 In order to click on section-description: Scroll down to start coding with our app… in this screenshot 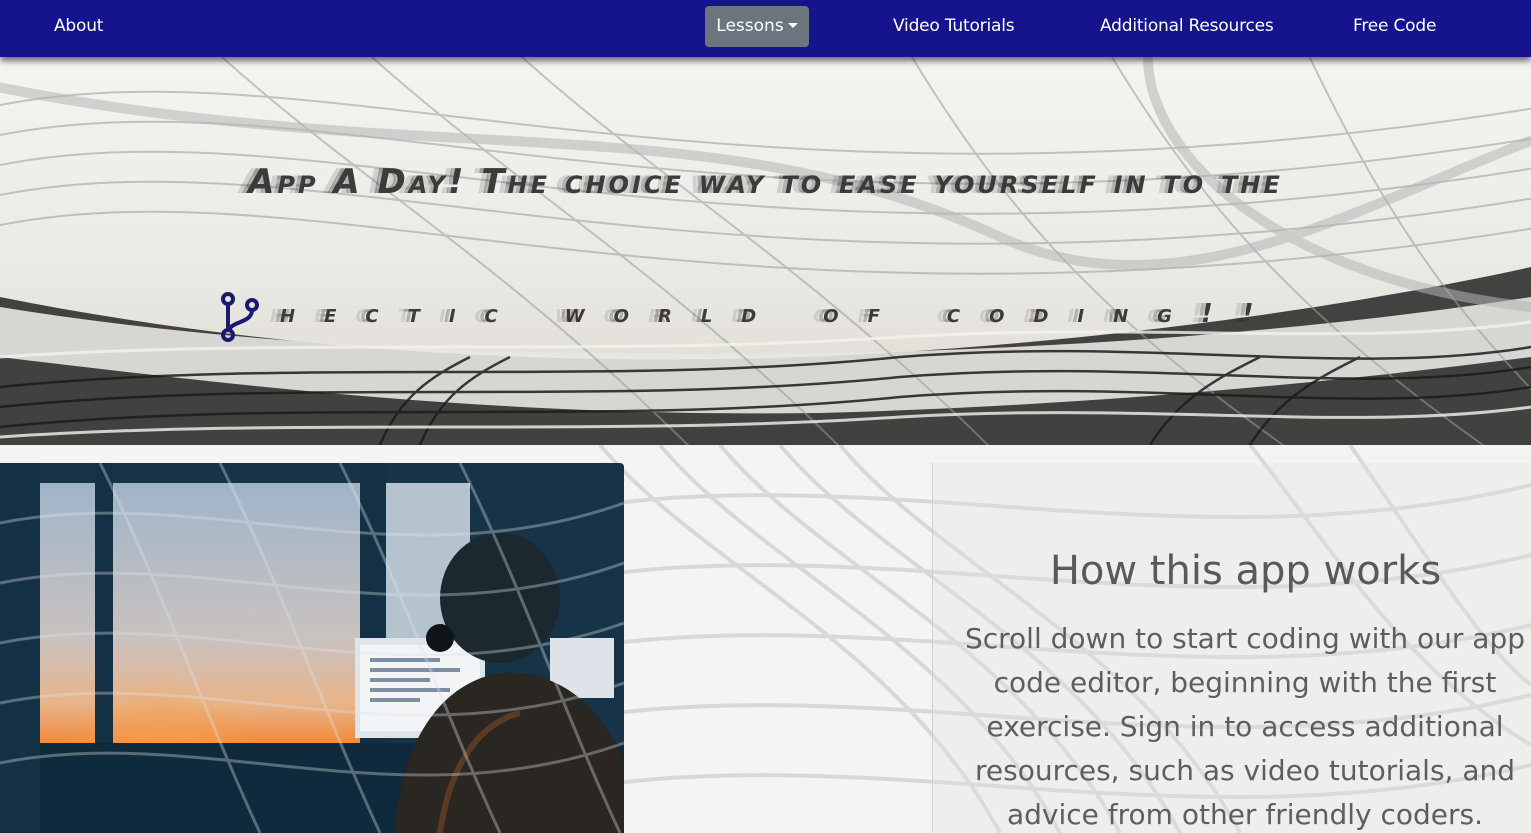, I will do `click(1245, 726)`.